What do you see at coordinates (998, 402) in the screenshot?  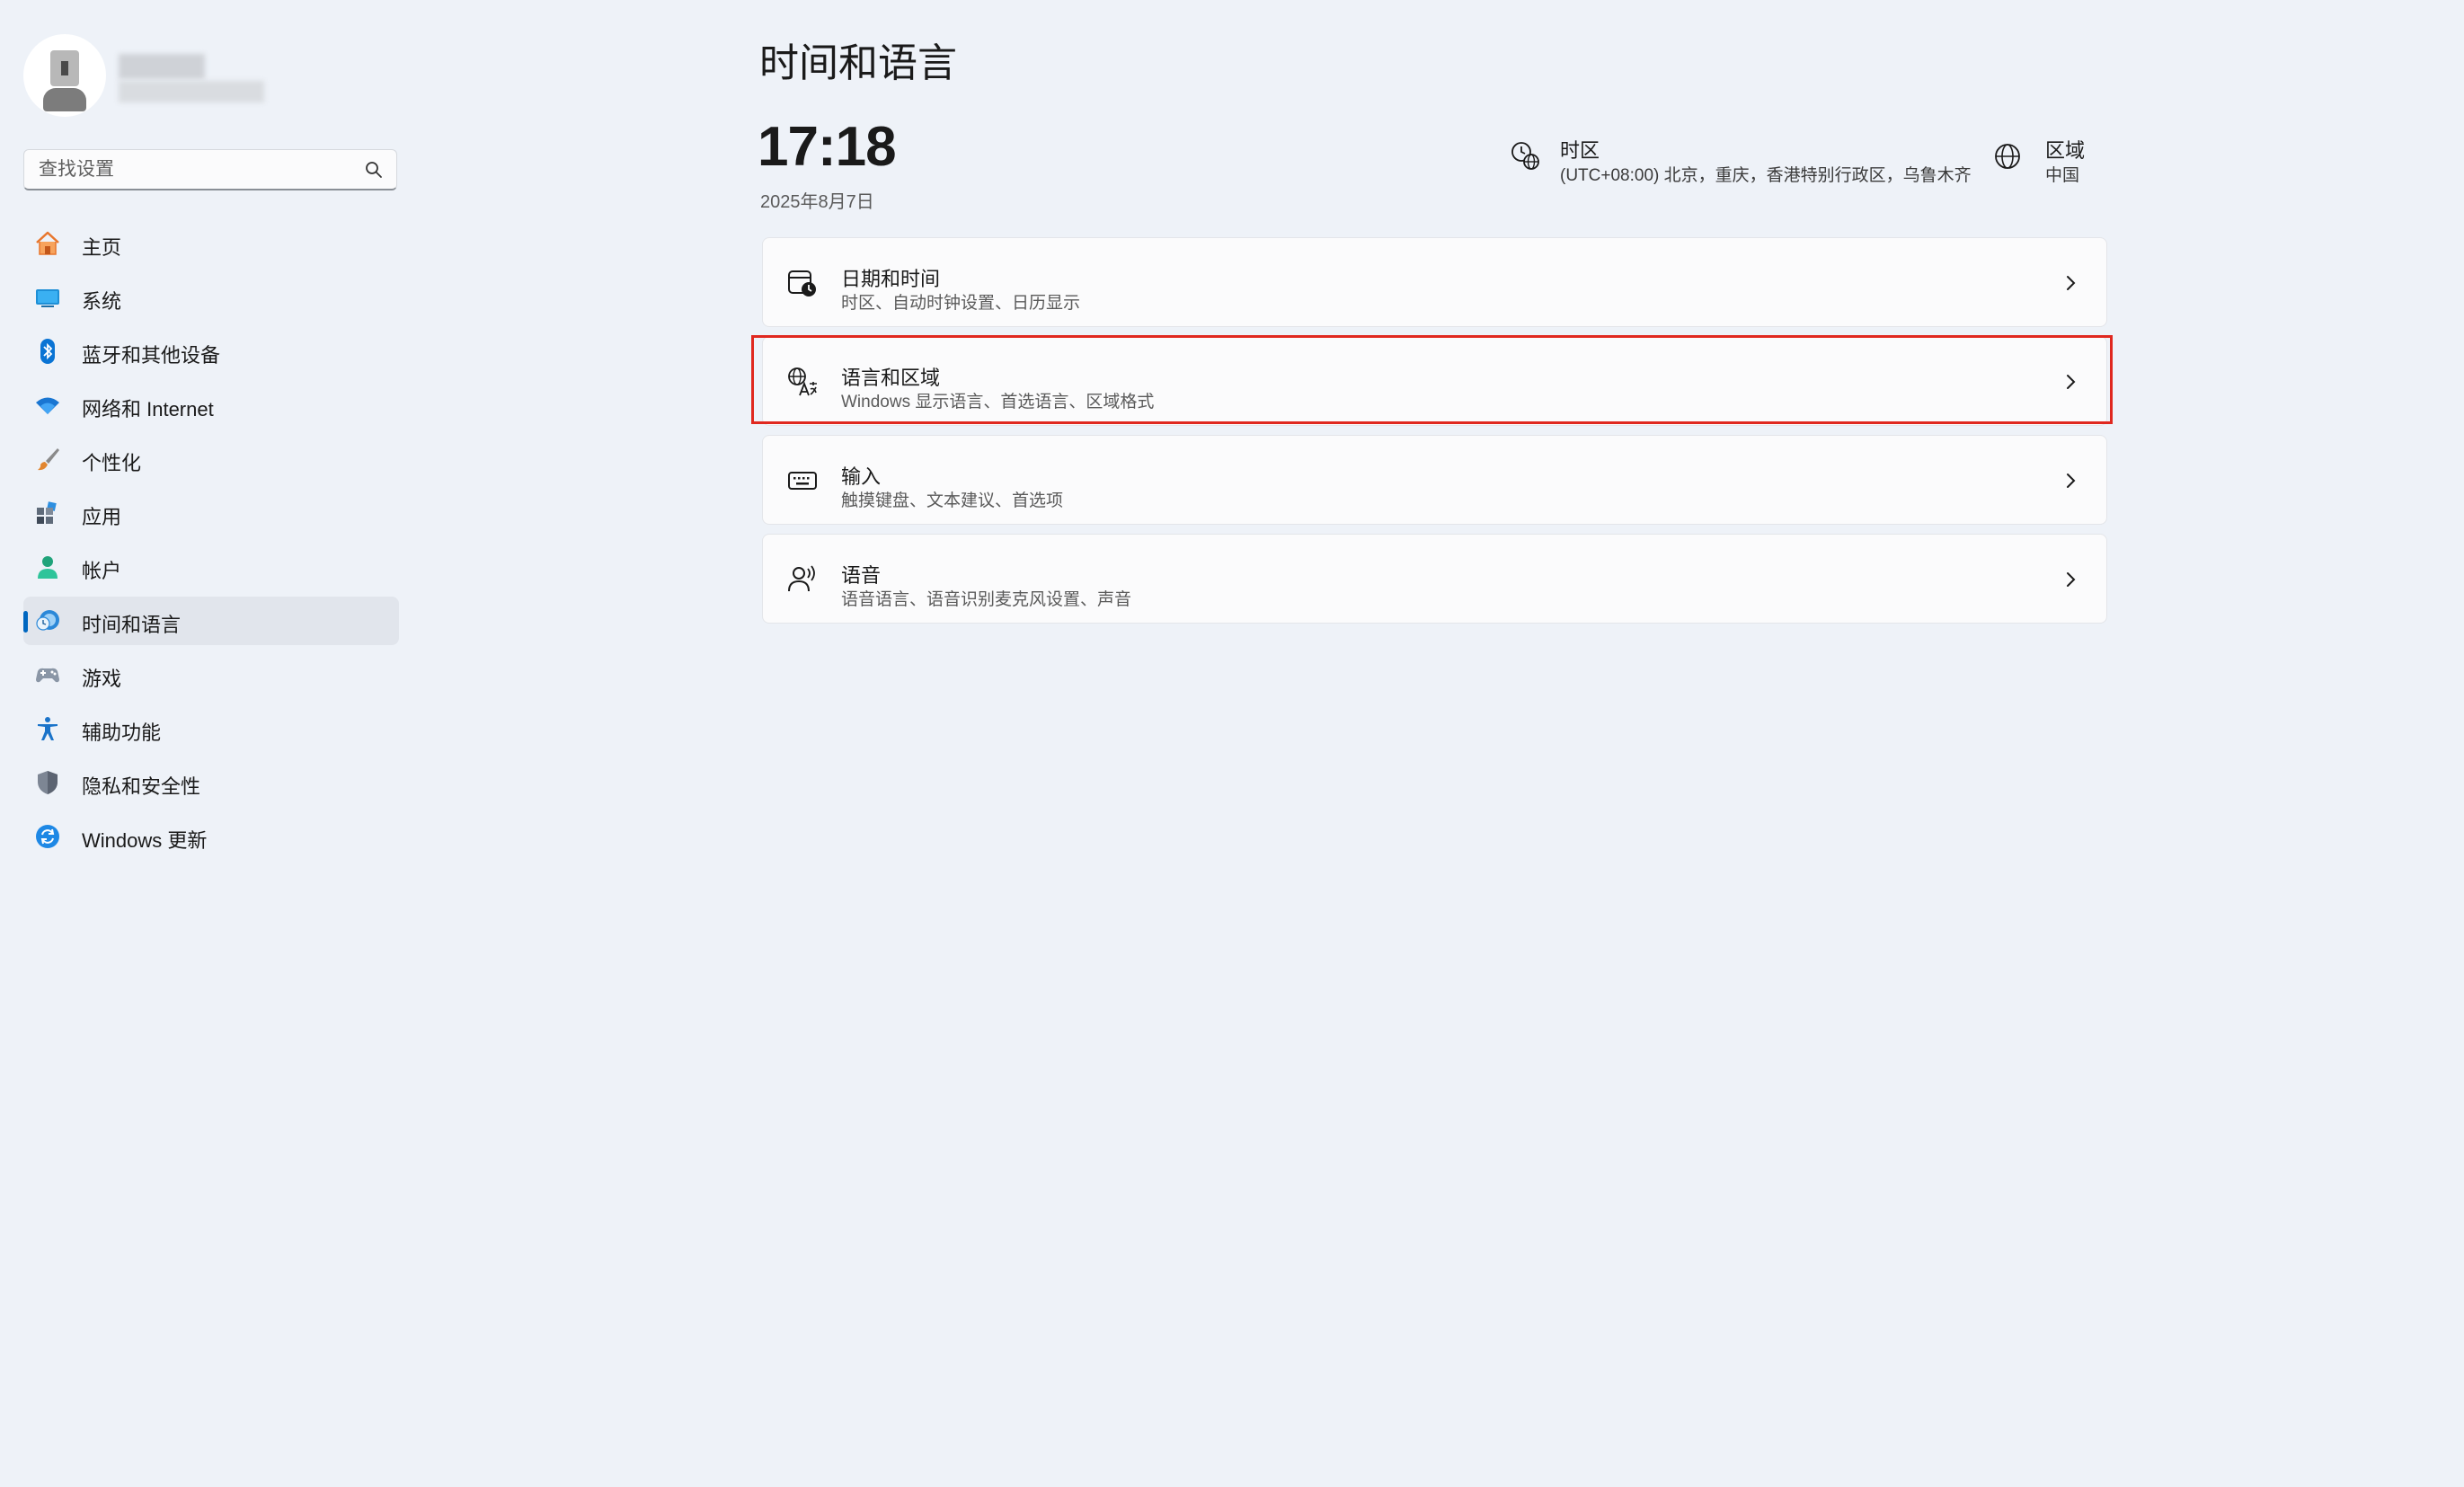 I see `card-description: Windows 显示语言、首选语言、区域格式` at bounding box center [998, 402].